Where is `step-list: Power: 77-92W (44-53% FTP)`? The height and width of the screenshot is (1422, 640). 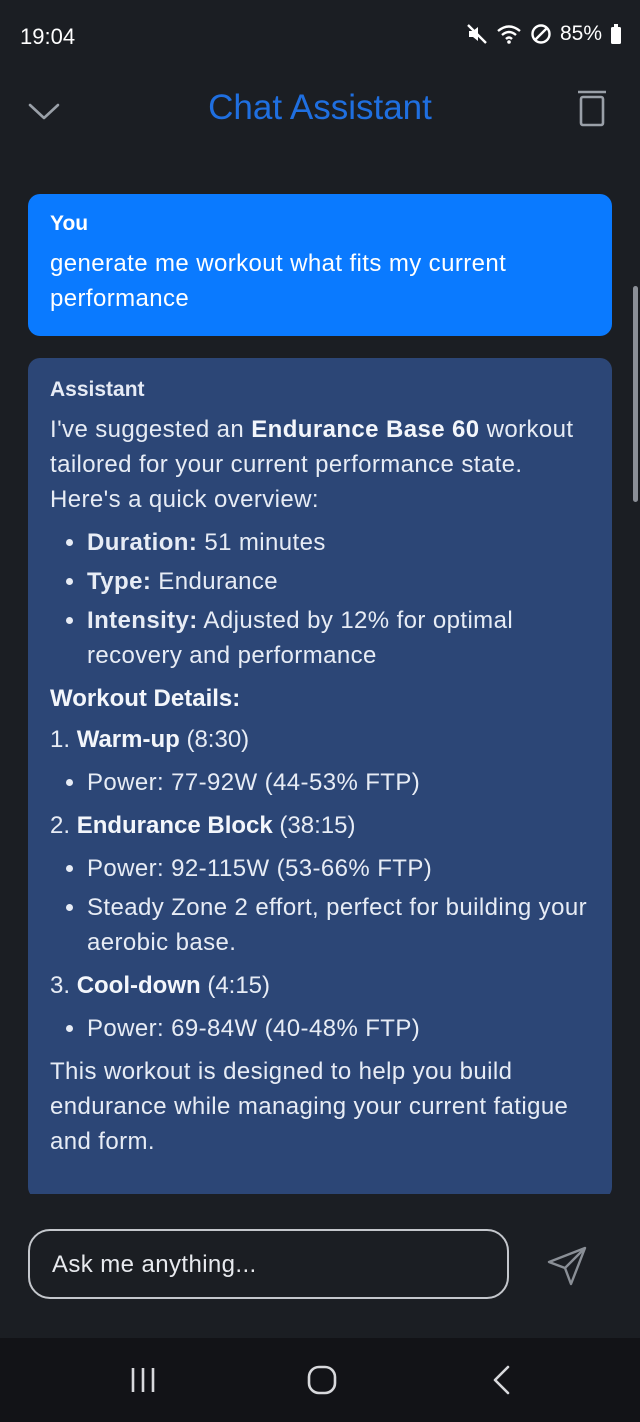 step-list: Power: 77-92W (44-53% FTP) is located at coordinates (320, 782).